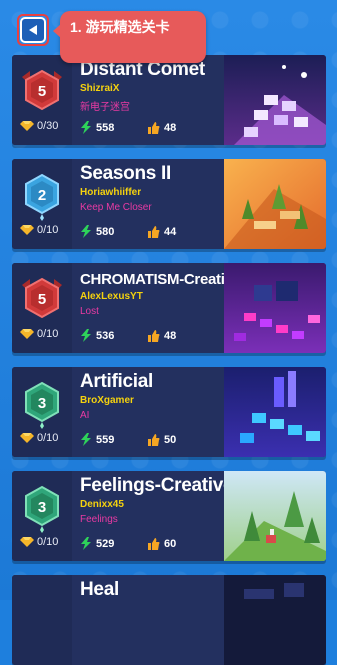  What do you see at coordinates (105, 127) in the screenshot?
I see `play-count: 558` at bounding box center [105, 127].